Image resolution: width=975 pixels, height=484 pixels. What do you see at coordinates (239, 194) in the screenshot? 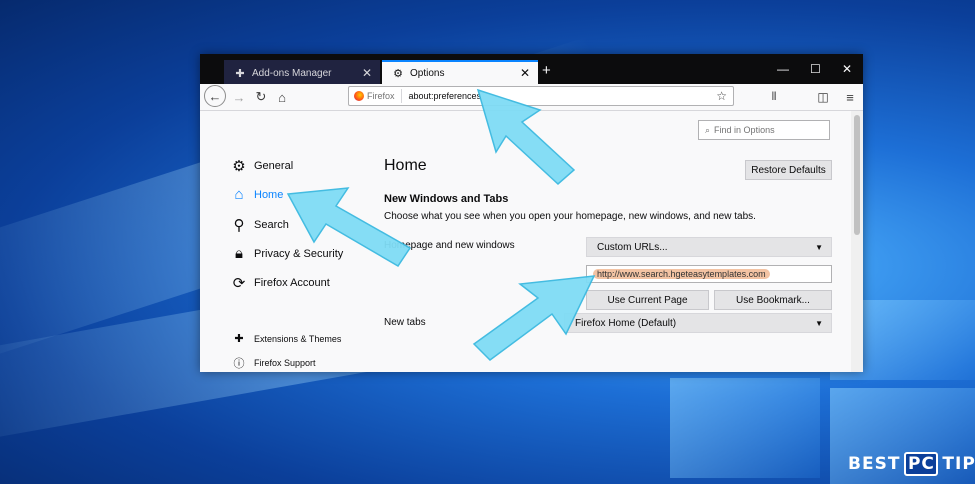
I see `home-icon: ⌂` at bounding box center [239, 194].